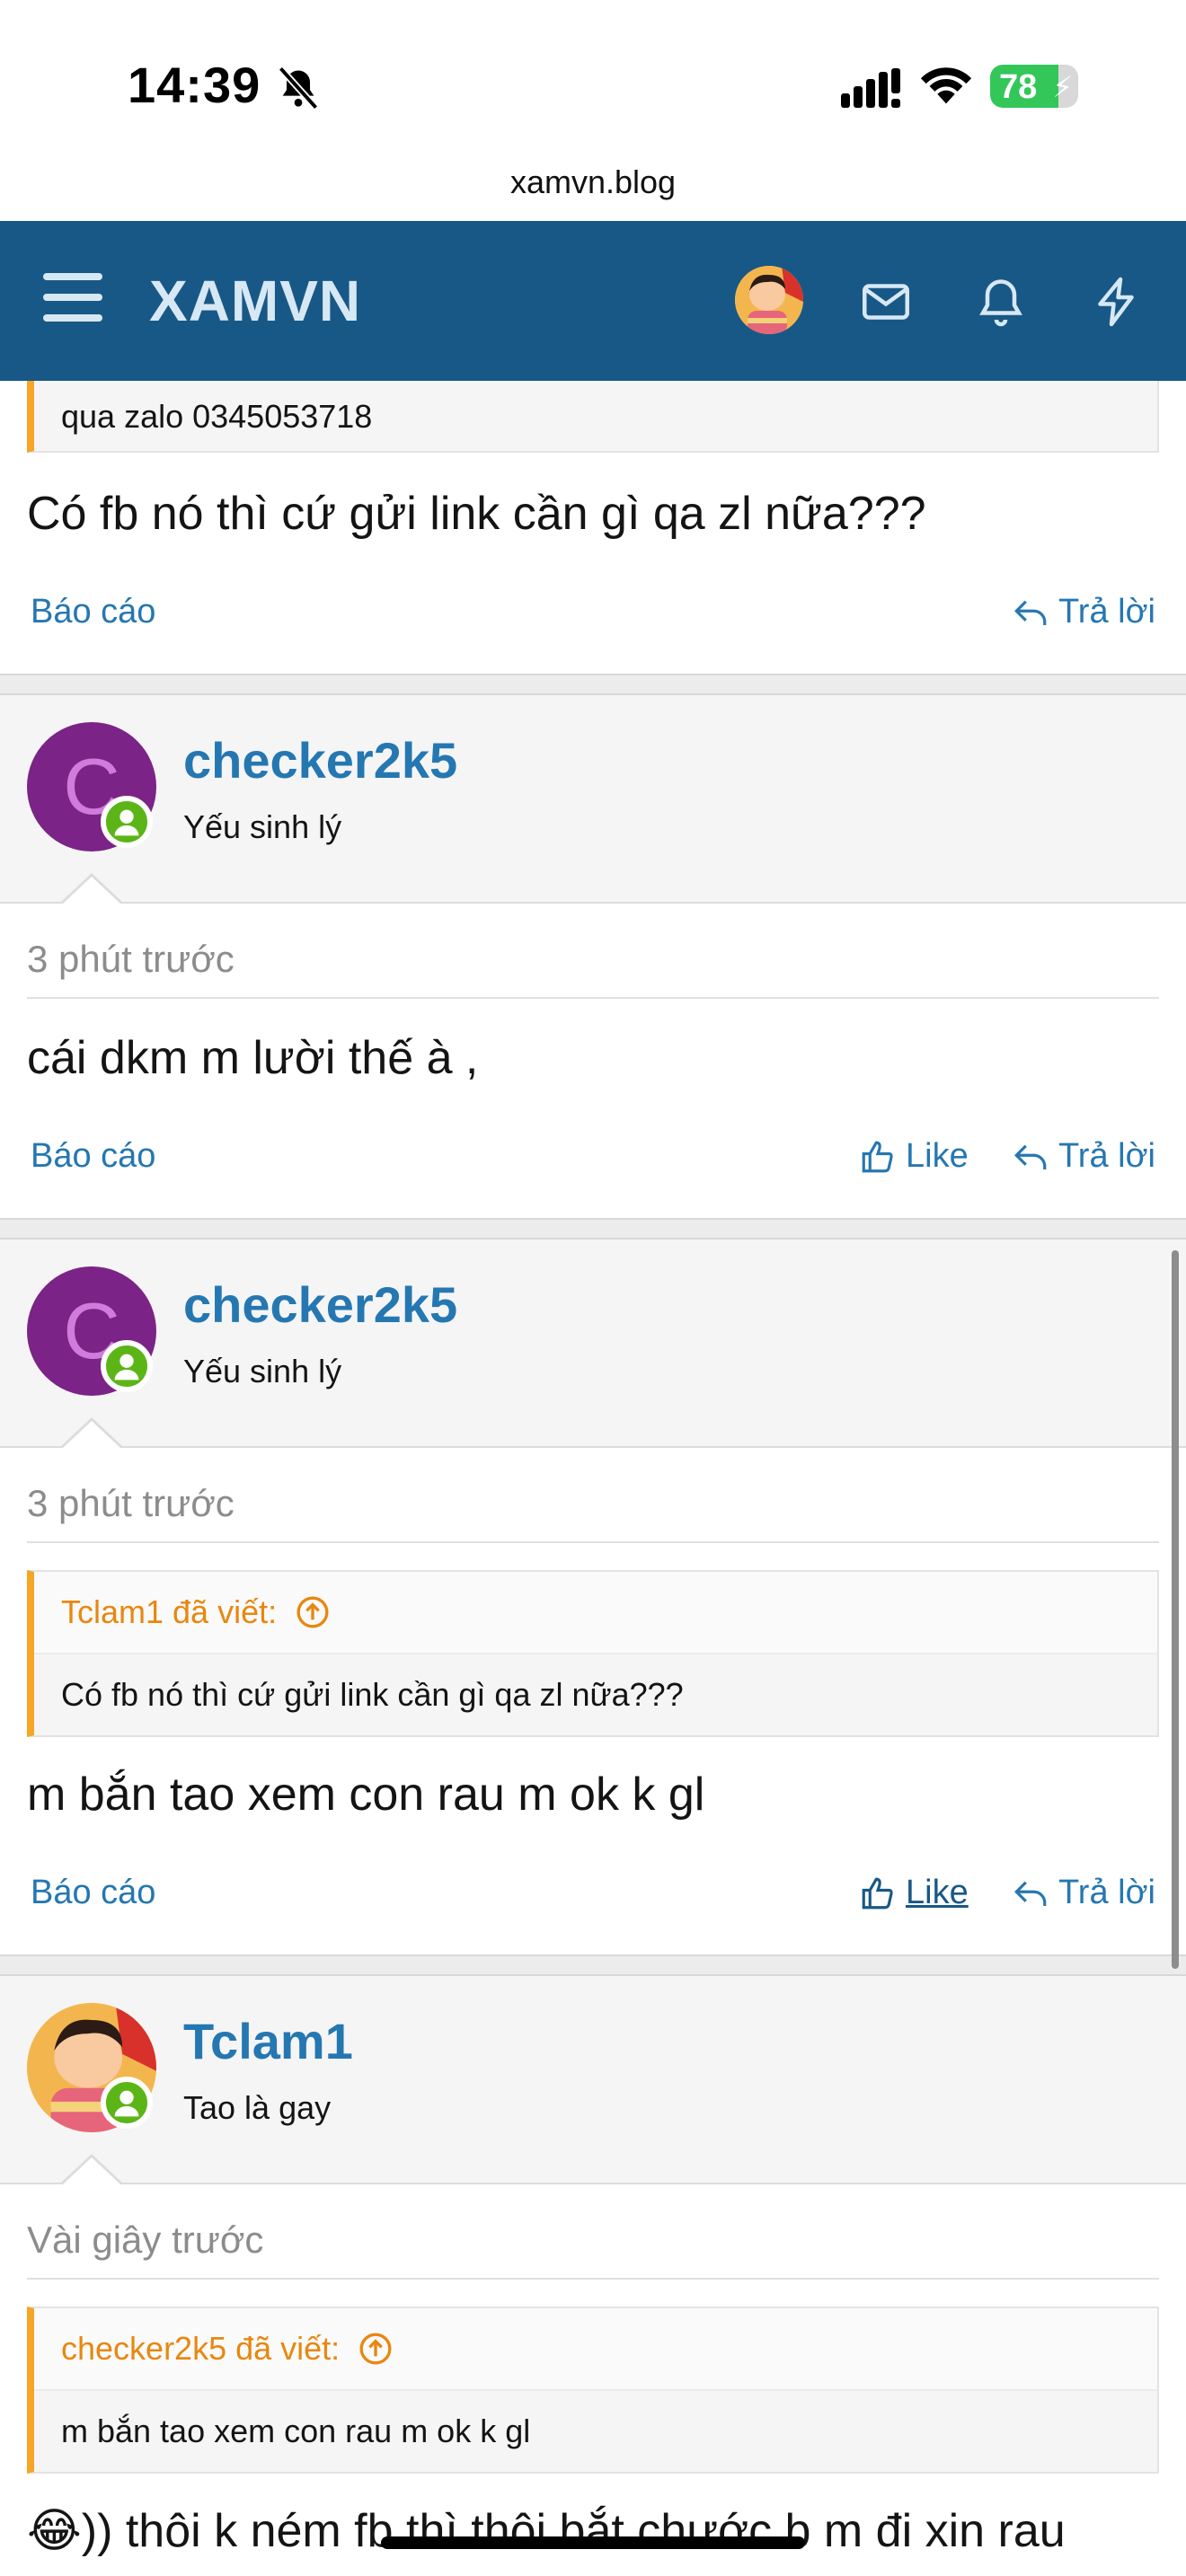 The height and width of the screenshot is (2576, 1186). What do you see at coordinates (366, 1795) in the screenshot?
I see `post-message: m bắn tao xem con rau m ok k gl` at bounding box center [366, 1795].